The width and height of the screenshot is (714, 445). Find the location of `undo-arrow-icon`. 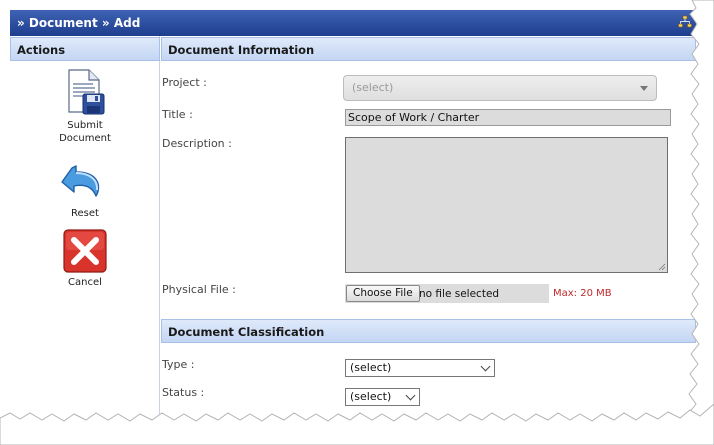

undo-arrow-icon is located at coordinates (80, 181).